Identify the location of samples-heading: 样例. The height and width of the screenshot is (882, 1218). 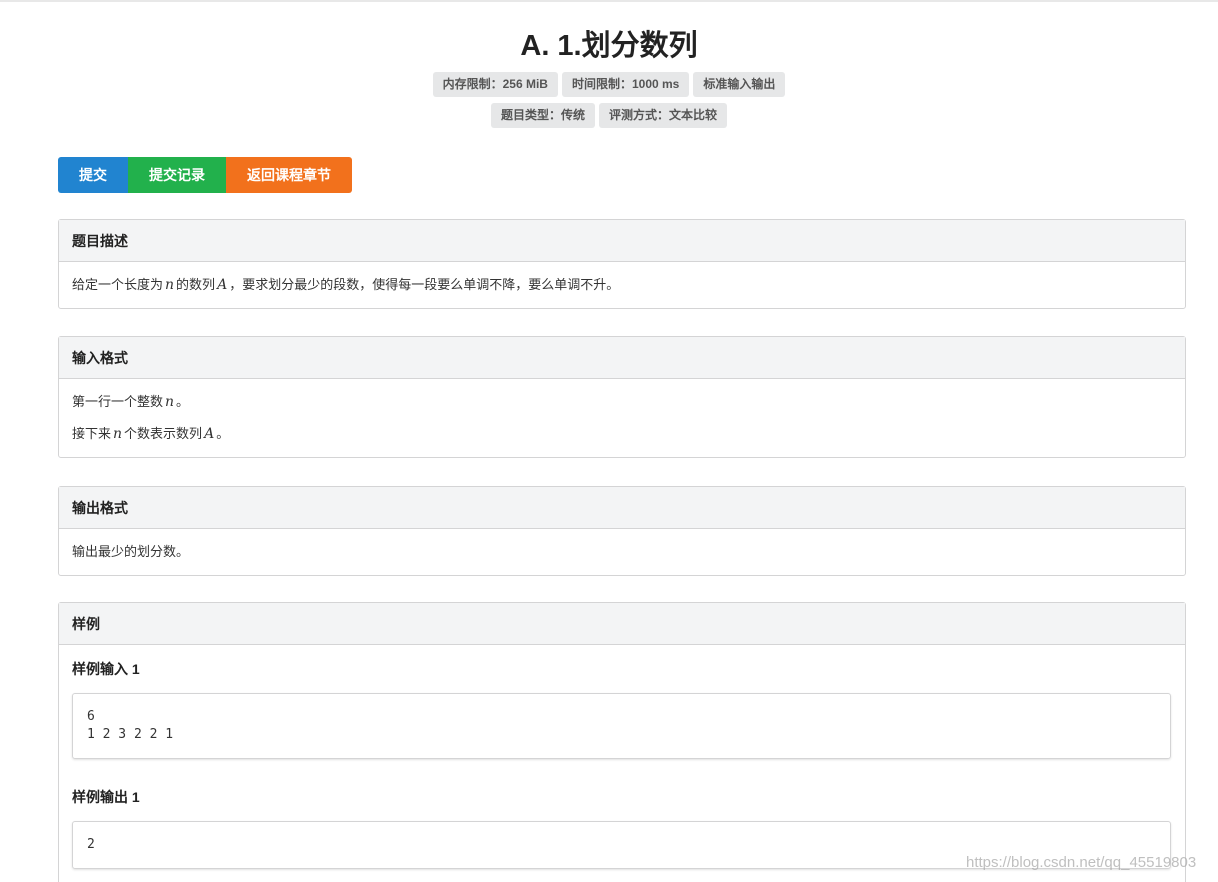
(622, 624).